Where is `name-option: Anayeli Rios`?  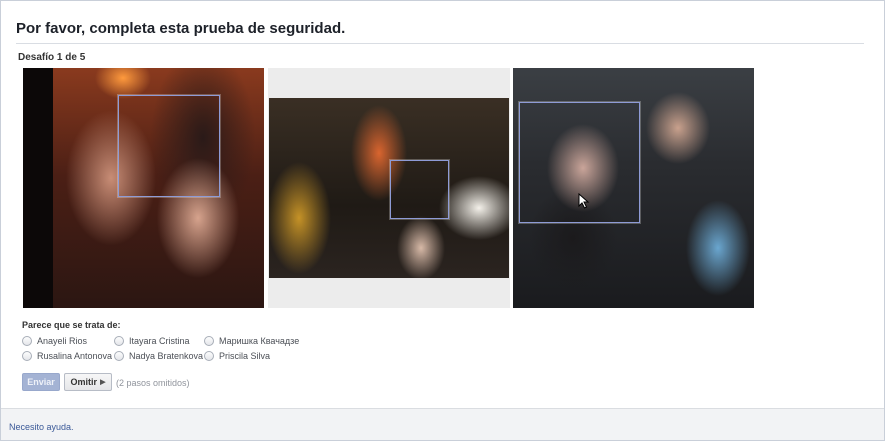 name-option: Anayeli Rios is located at coordinates (68, 340).